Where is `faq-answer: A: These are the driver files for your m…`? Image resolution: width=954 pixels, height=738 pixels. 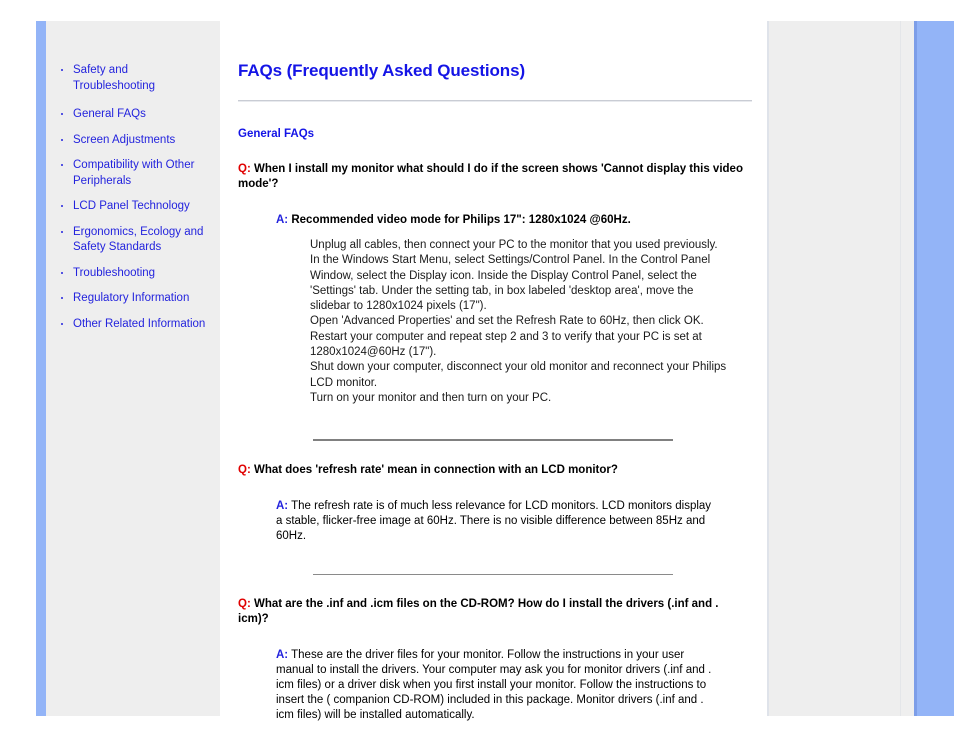 faq-answer: A: These are the driver files for your m… is located at coordinates (477, 685).